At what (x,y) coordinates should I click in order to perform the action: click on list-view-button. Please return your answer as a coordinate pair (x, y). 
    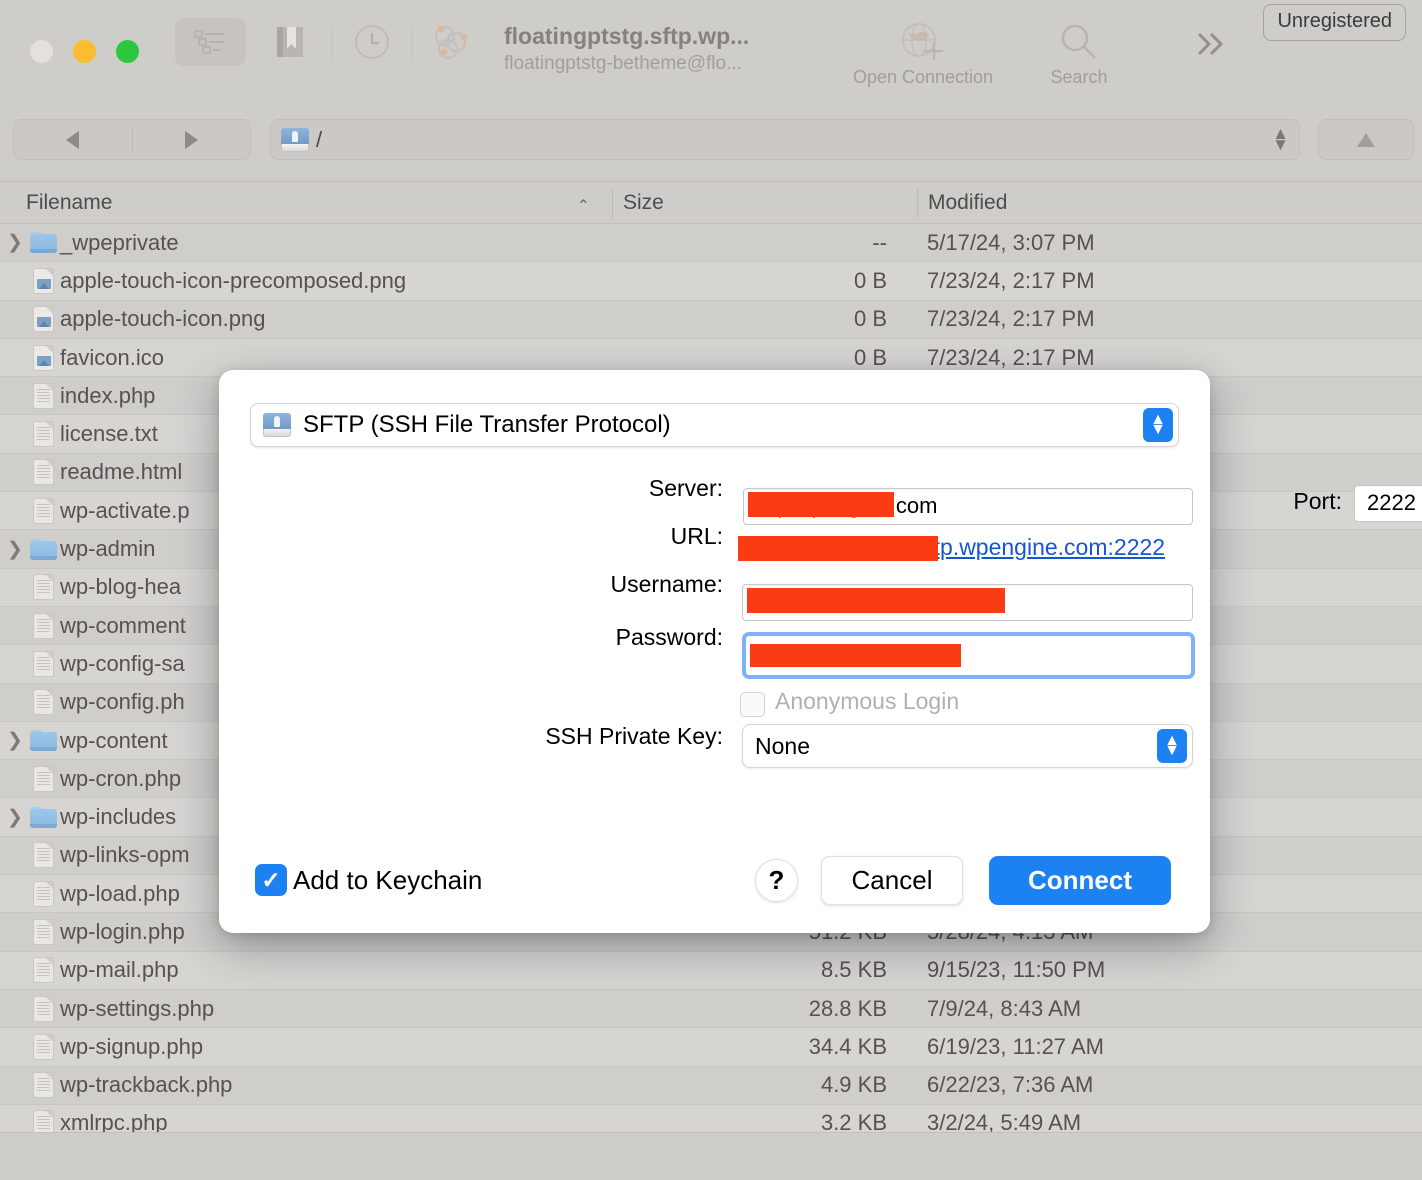
    Looking at the image, I should click on (210, 42).